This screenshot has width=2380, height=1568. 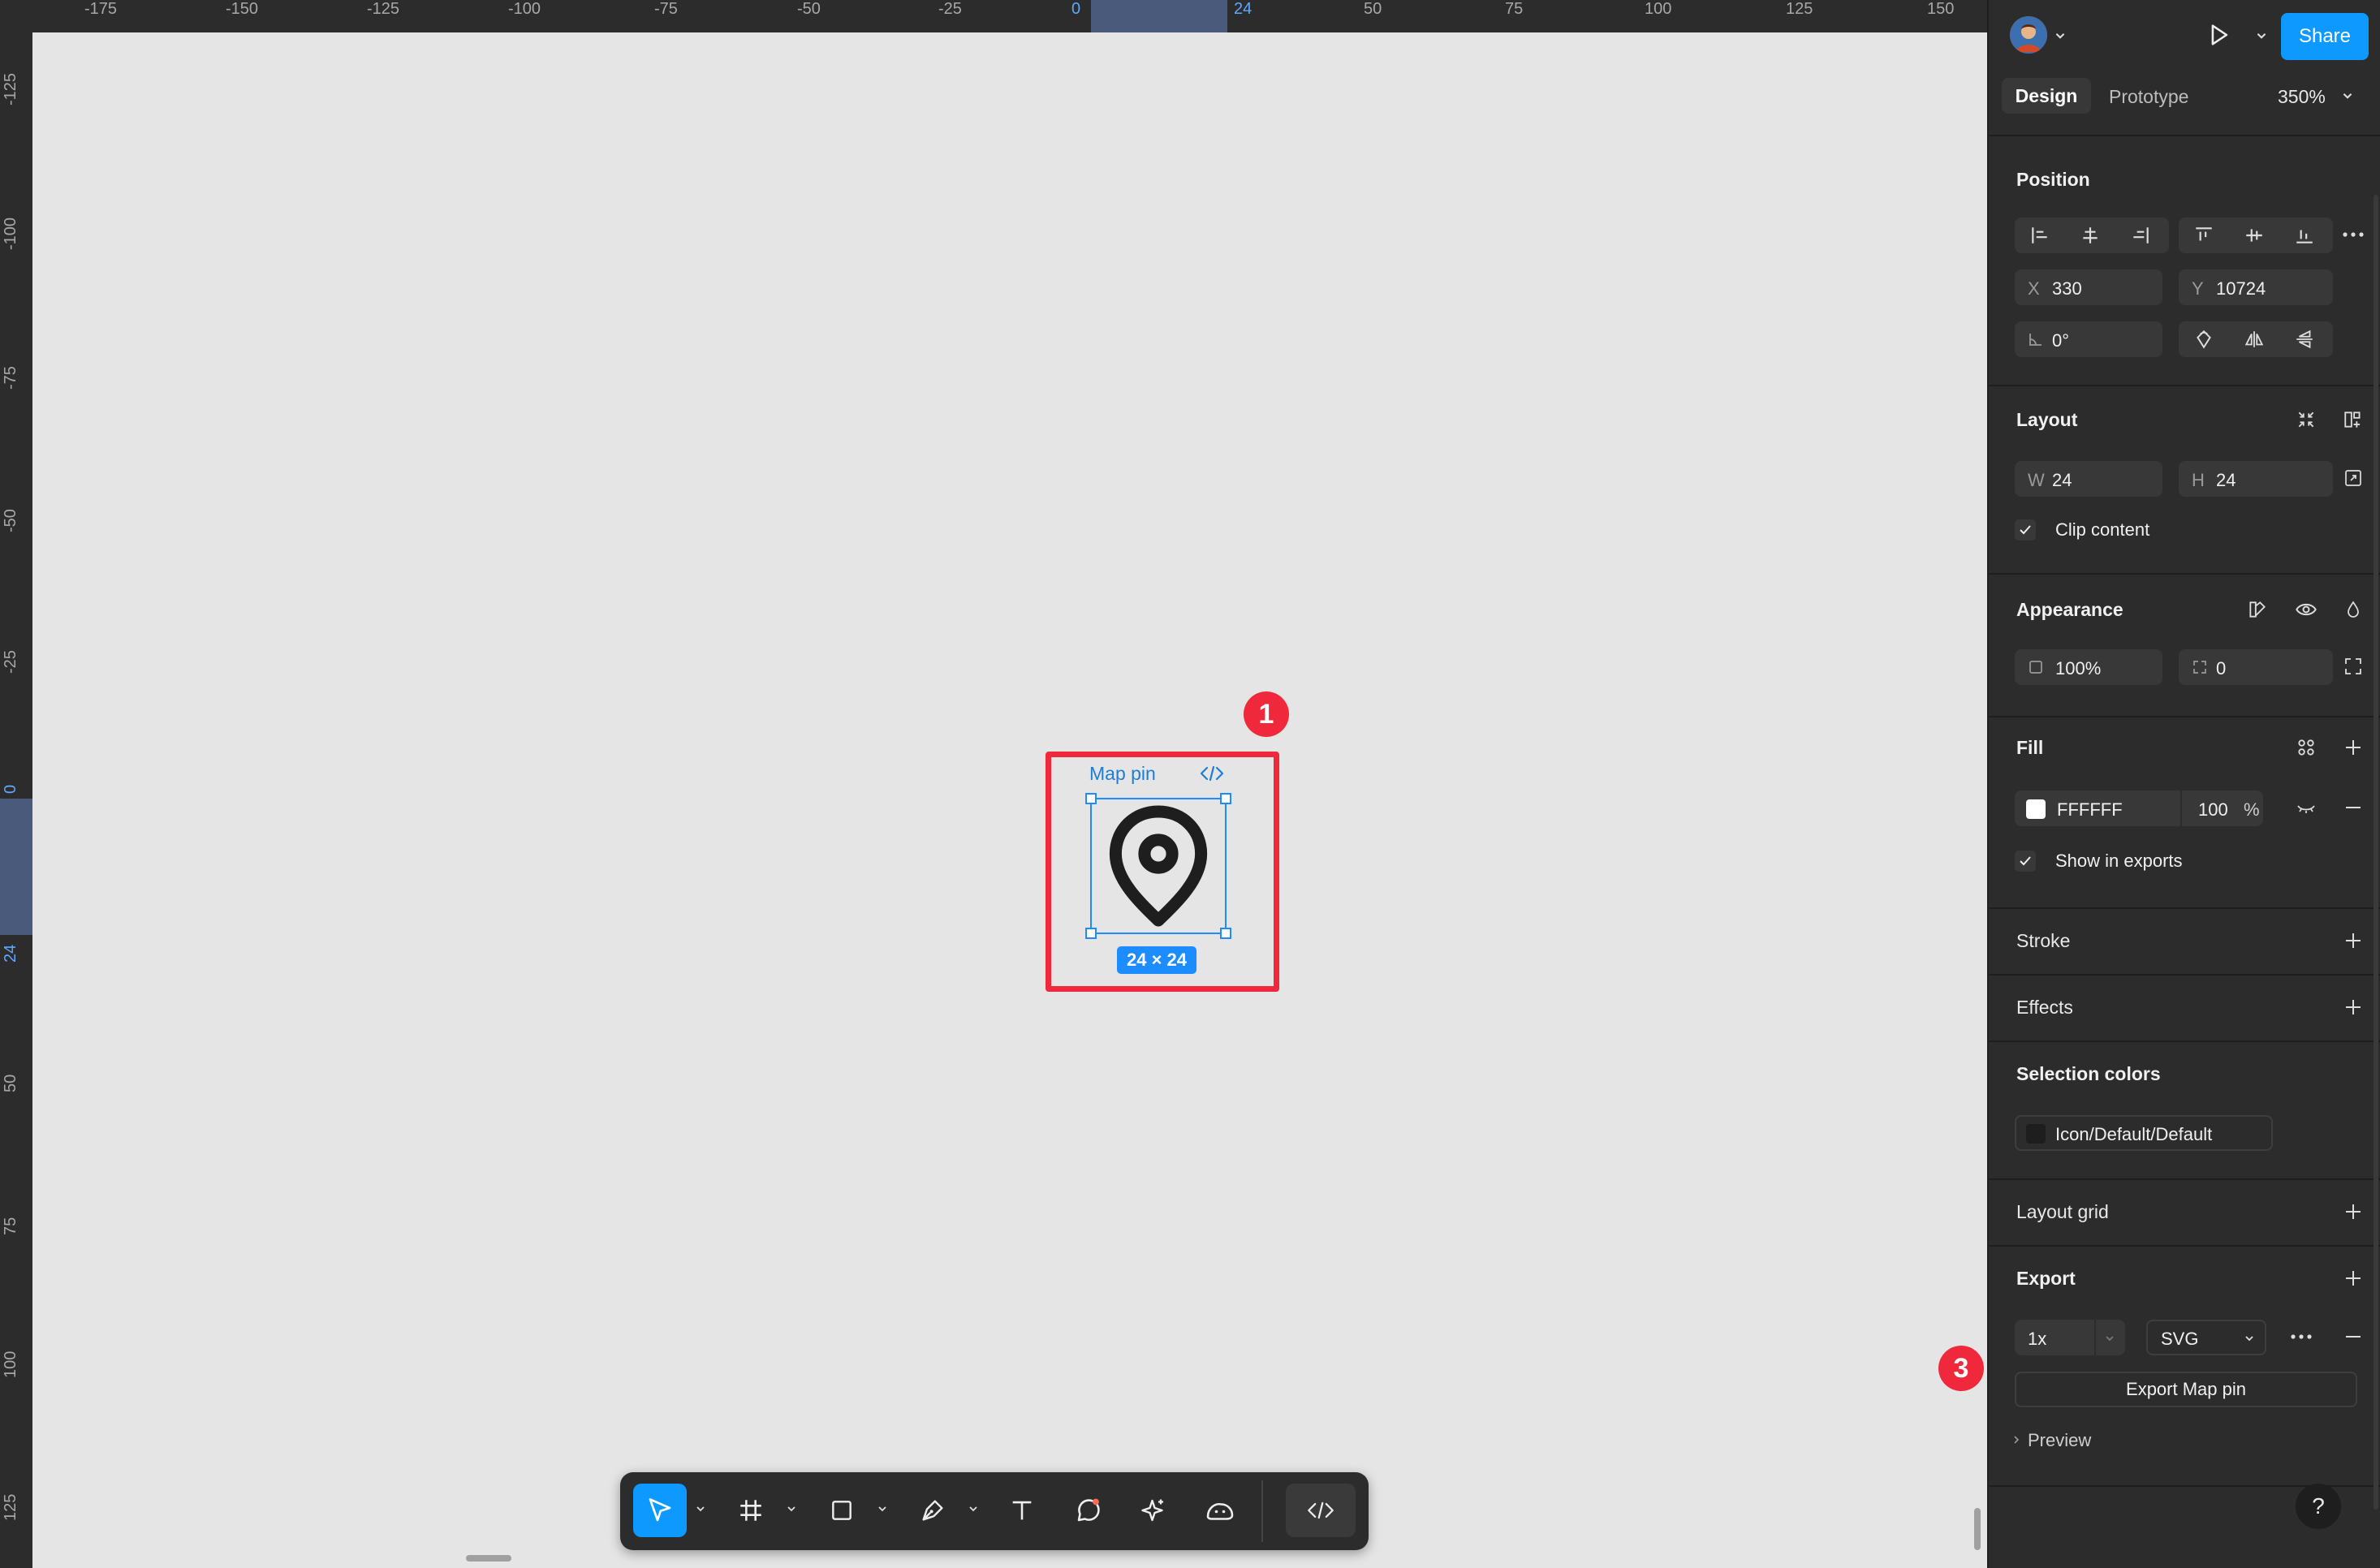 What do you see at coordinates (2353, 235) in the screenshot?
I see `more-align-button` at bounding box center [2353, 235].